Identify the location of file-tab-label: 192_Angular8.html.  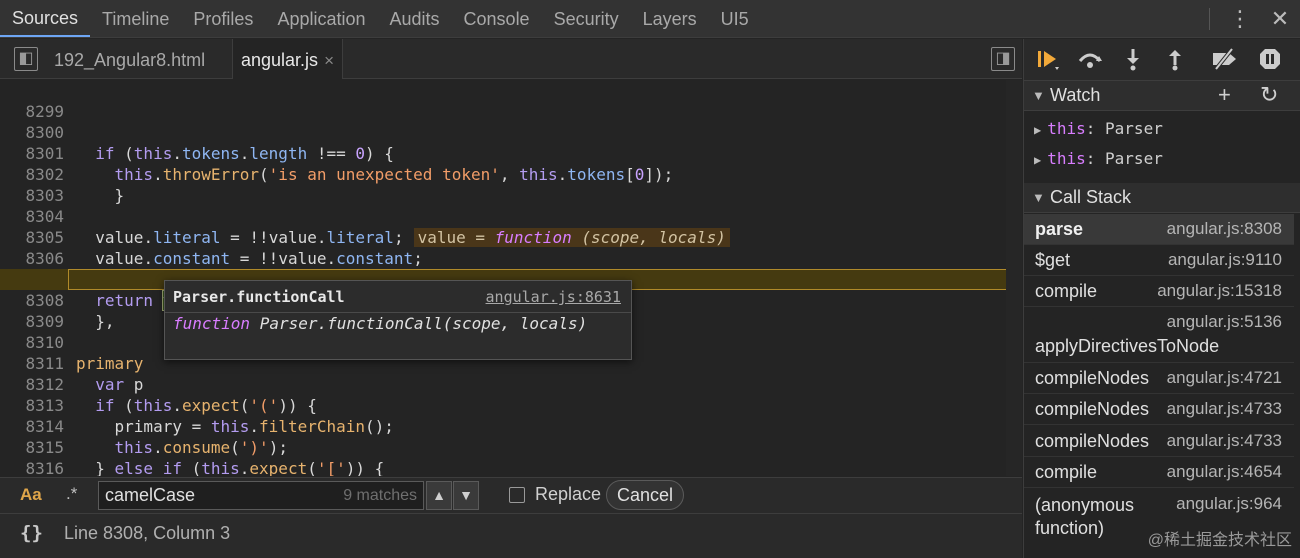
(130, 60).